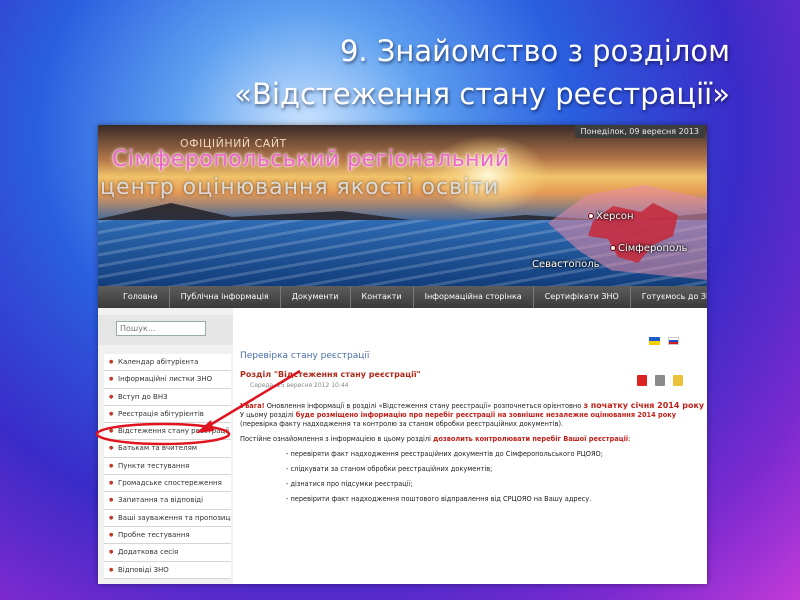 This screenshot has width=800, height=600. Describe the element at coordinates (167, 553) in the screenshot. I see `sidebar-item-extra-session: Додаткова сесія` at that location.